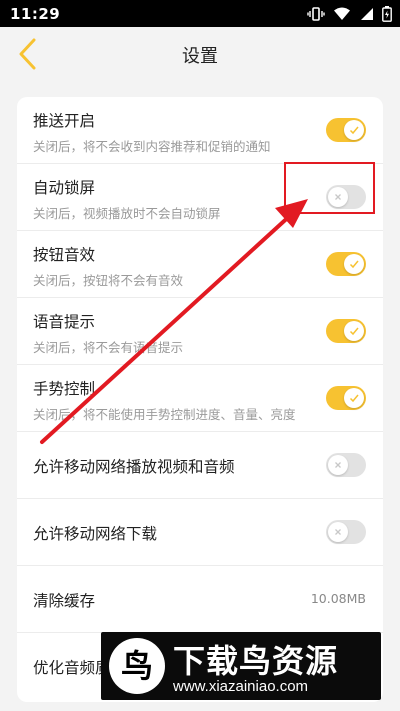 The image size is (400, 711). Describe the element at coordinates (200, 130) in the screenshot. I see `setting-row-push: 推送开启 关闭后，将不会收到内容推荐和促销的通知` at that location.